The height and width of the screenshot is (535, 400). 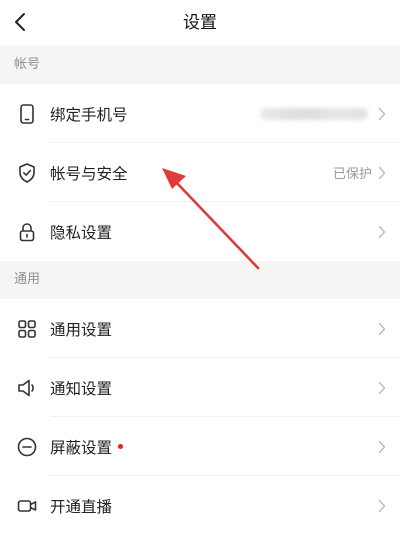 What do you see at coordinates (27, 447) in the screenshot?
I see `minus-circle-icon` at bounding box center [27, 447].